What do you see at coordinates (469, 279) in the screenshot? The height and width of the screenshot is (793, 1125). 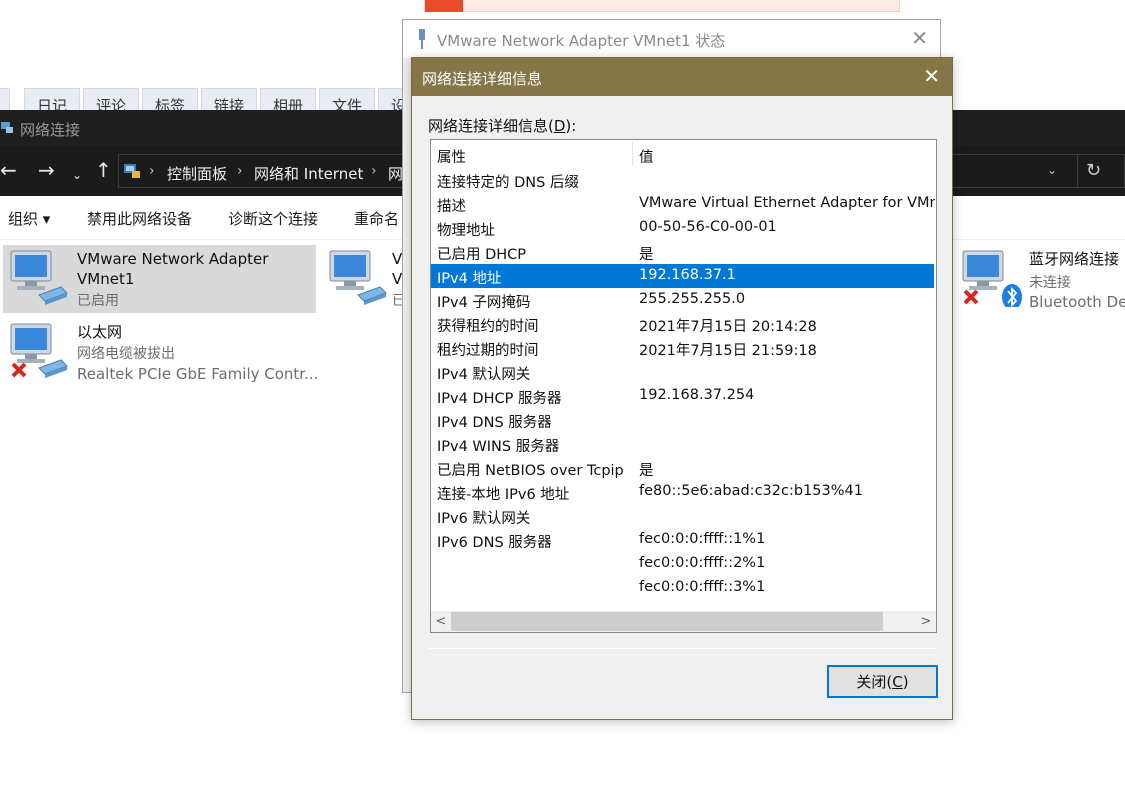 I see `detail-property: IPv4 地址` at bounding box center [469, 279].